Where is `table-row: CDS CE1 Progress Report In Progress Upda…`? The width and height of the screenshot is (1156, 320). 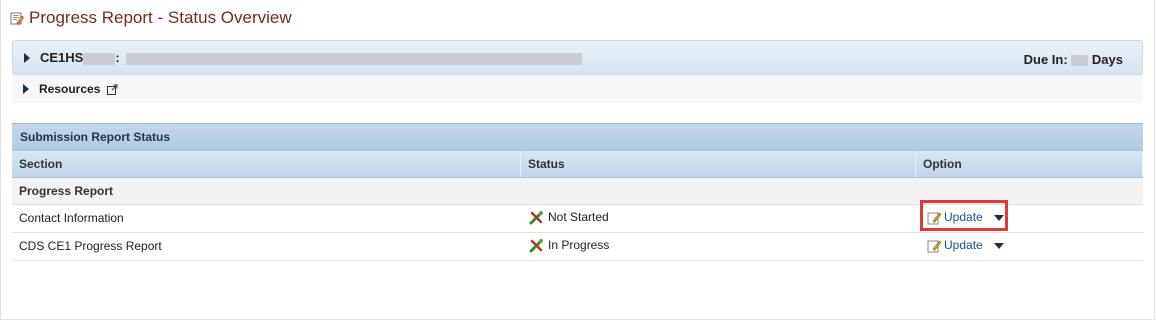
table-row: CDS CE1 Progress Report In Progress Upda… is located at coordinates (577, 247).